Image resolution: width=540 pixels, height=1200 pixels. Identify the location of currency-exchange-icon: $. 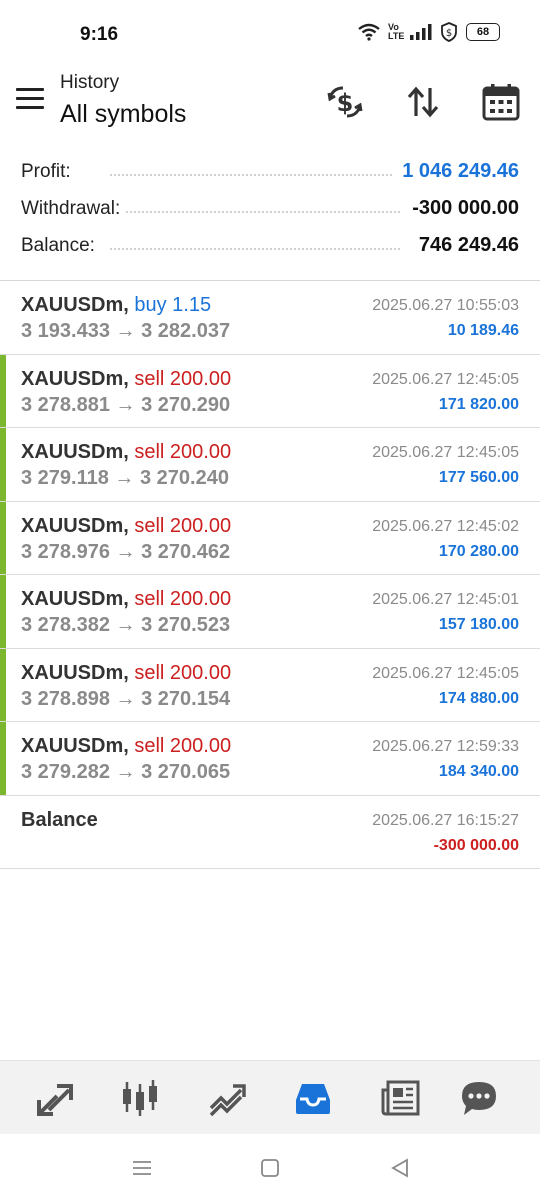
(345, 102).